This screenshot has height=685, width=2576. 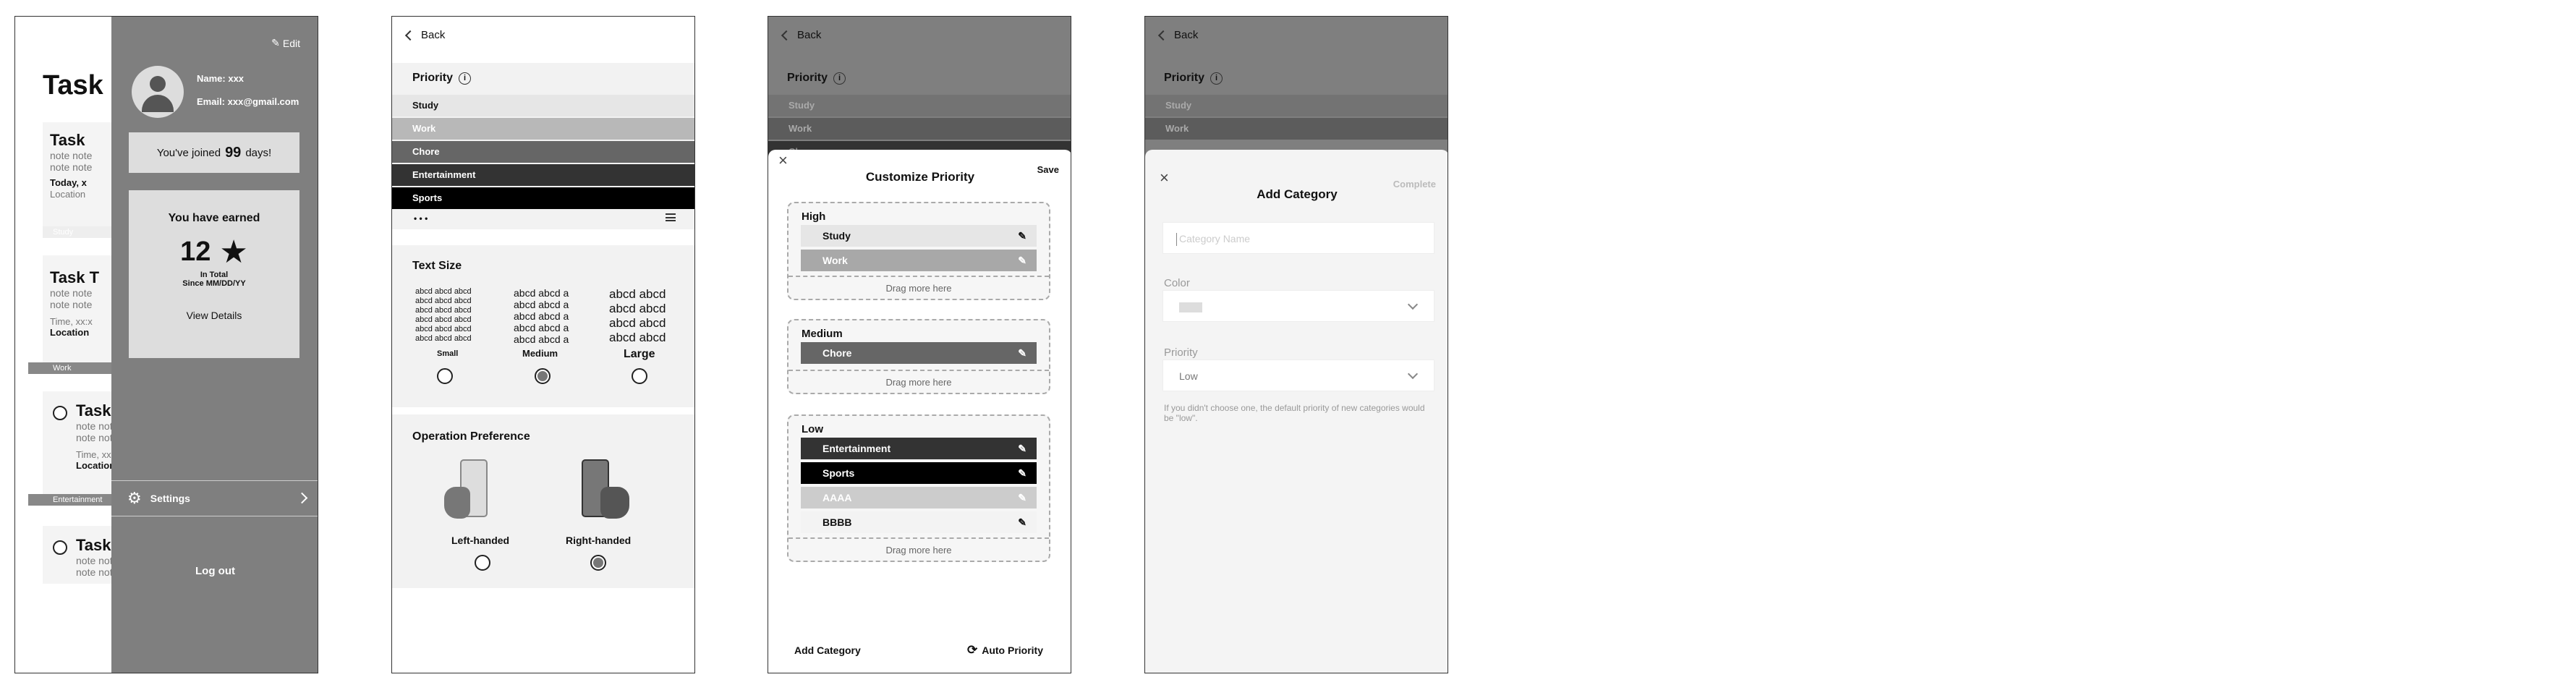 I want to click on add-category-button: Add Category, so click(x=827, y=650).